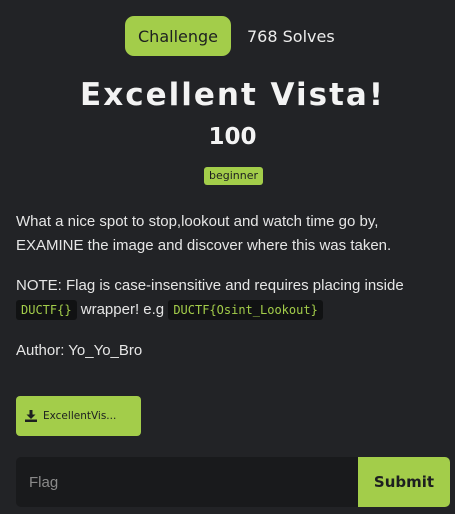  I want to click on wrapper-code: DUCTF{}, so click(46, 310).